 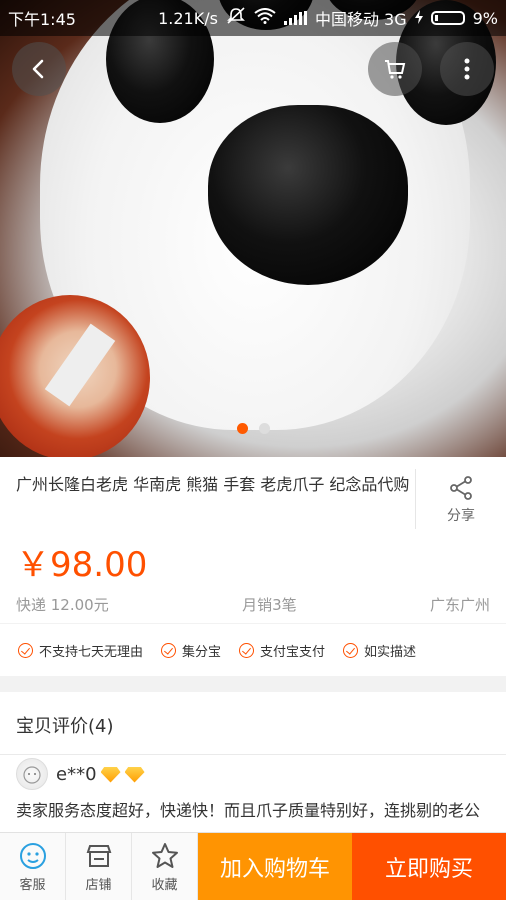 What do you see at coordinates (32, 885) in the screenshot?
I see `customer-service-label: 客服` at bounding box center [32, 885].